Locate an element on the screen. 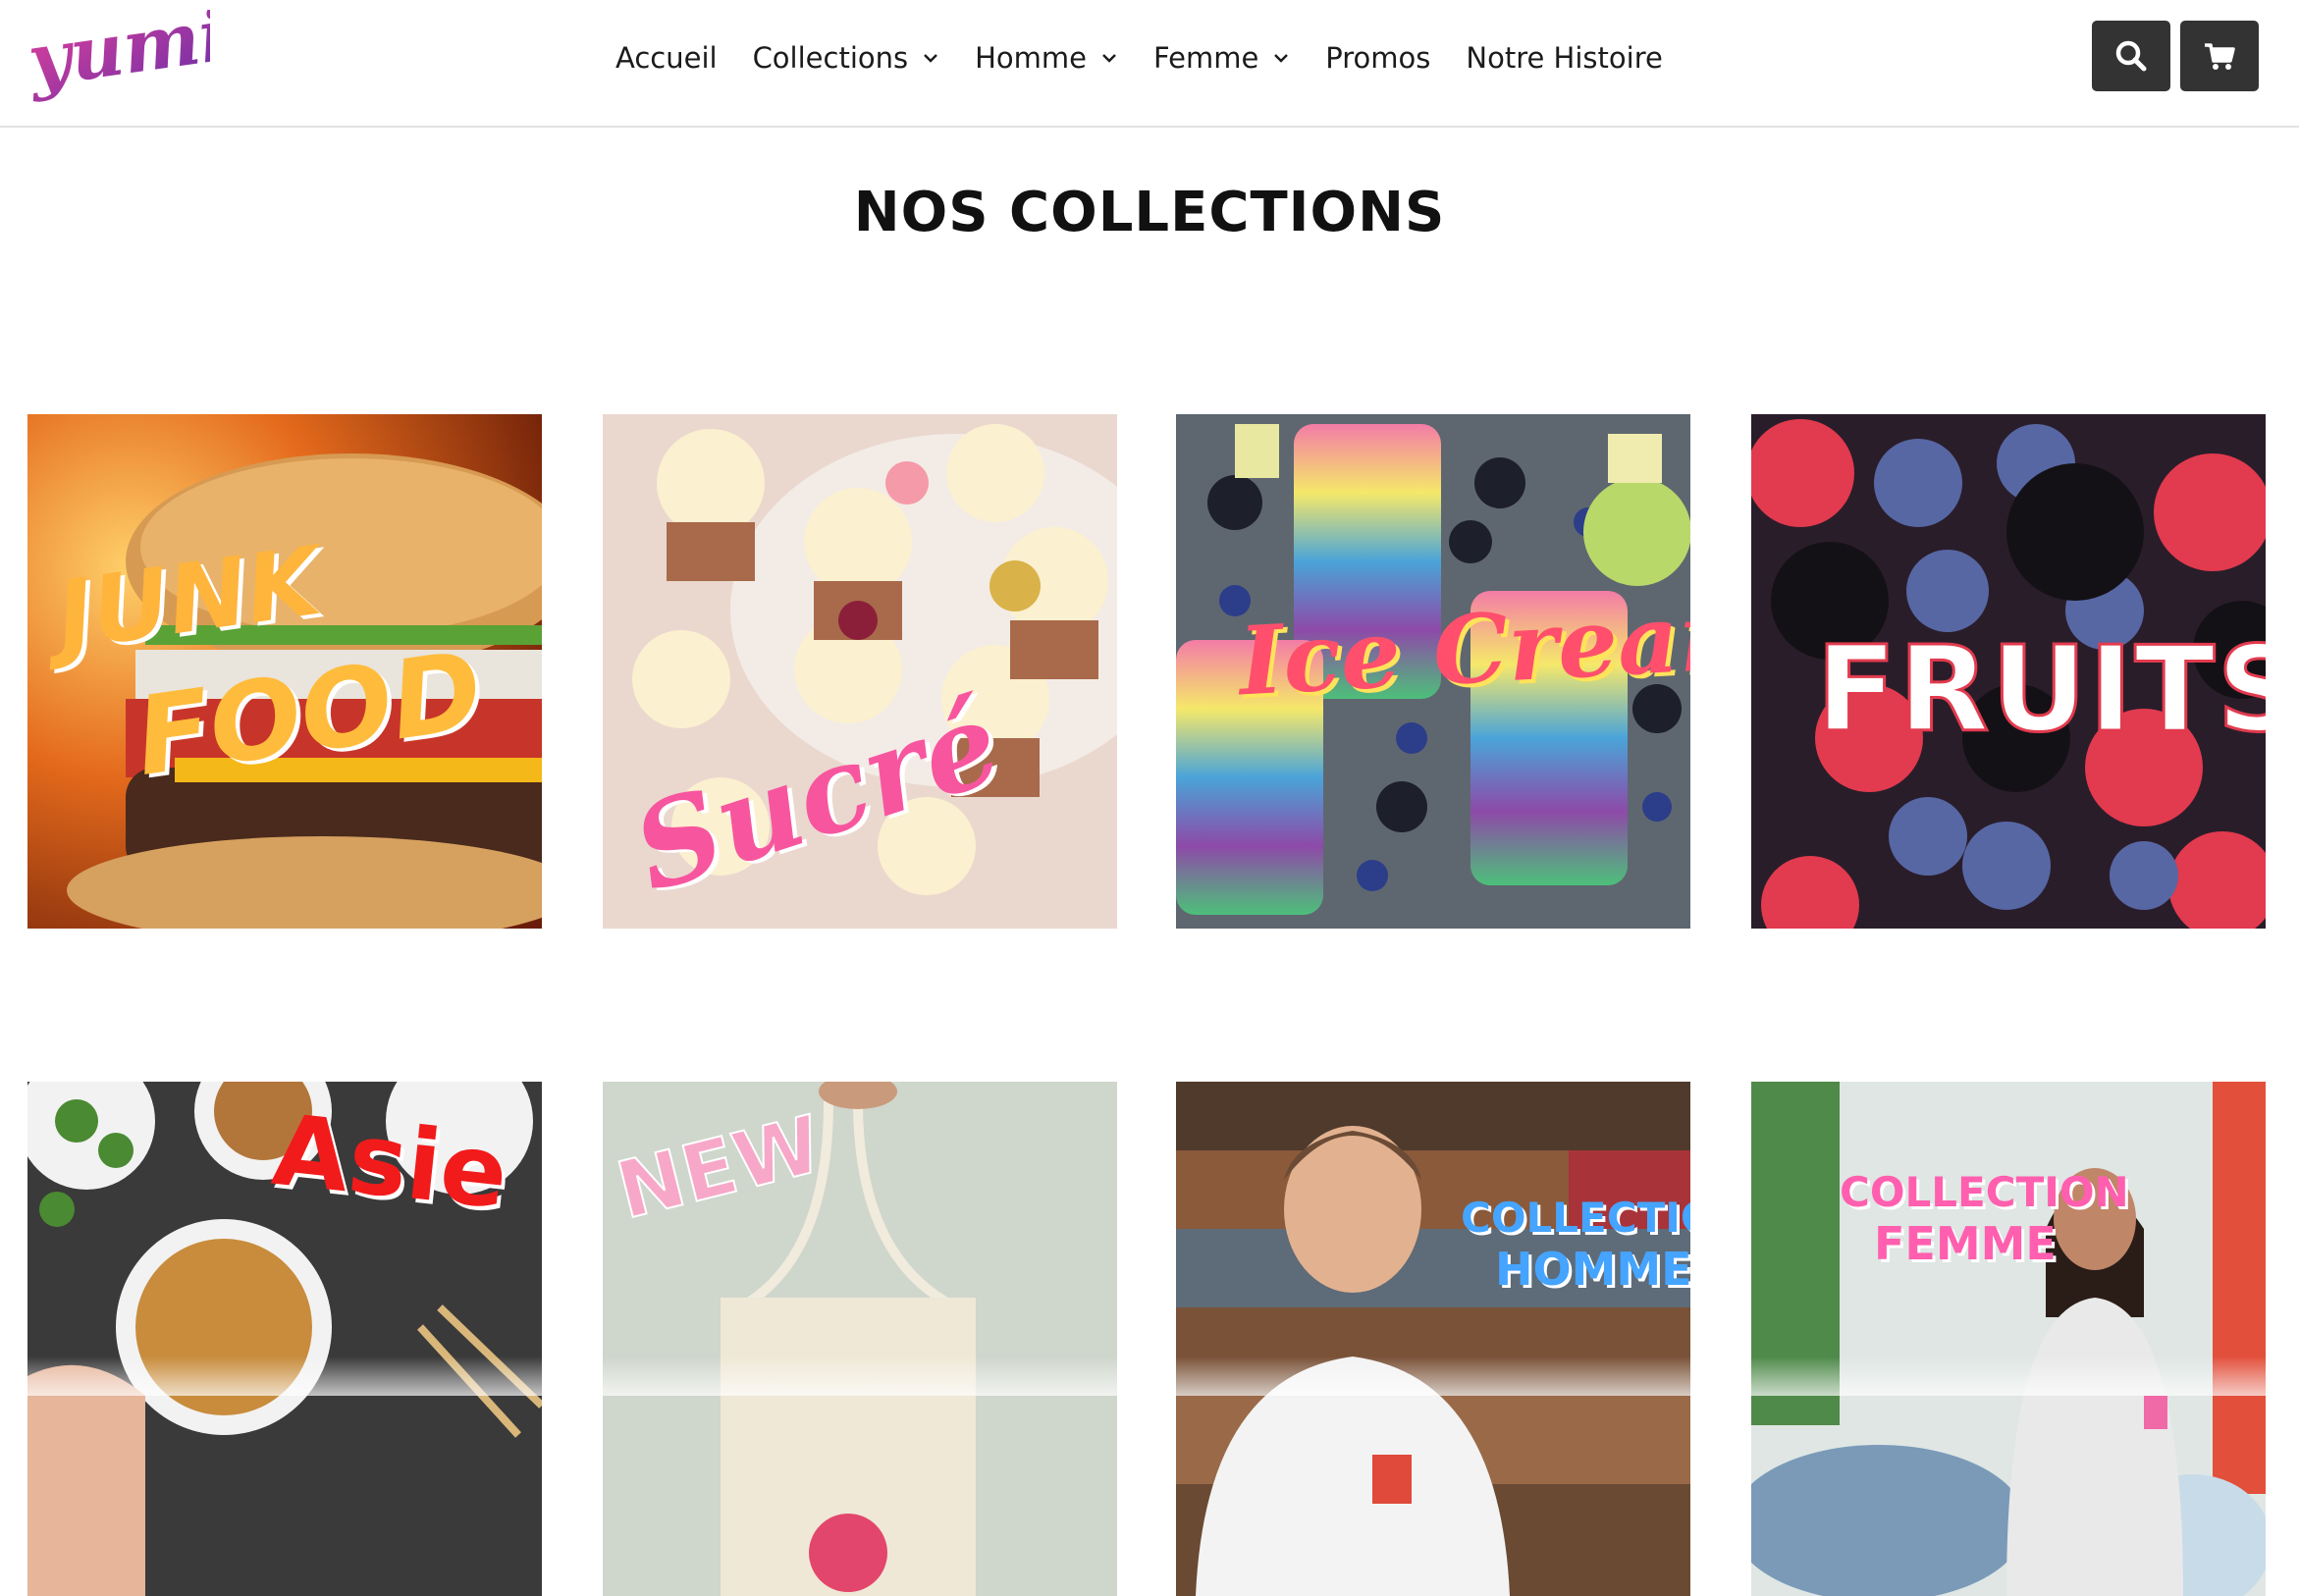 Image resolution: width=2299 pixels, height=1596 pixels. svg-text: yumi is located at coordinates (117, 56).